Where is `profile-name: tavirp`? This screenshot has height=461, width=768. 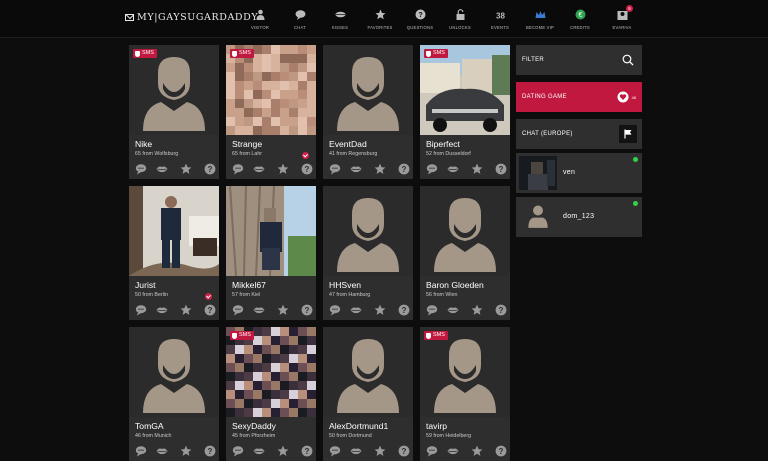
profile-name: tavirp is located at coordinates (436, 426).